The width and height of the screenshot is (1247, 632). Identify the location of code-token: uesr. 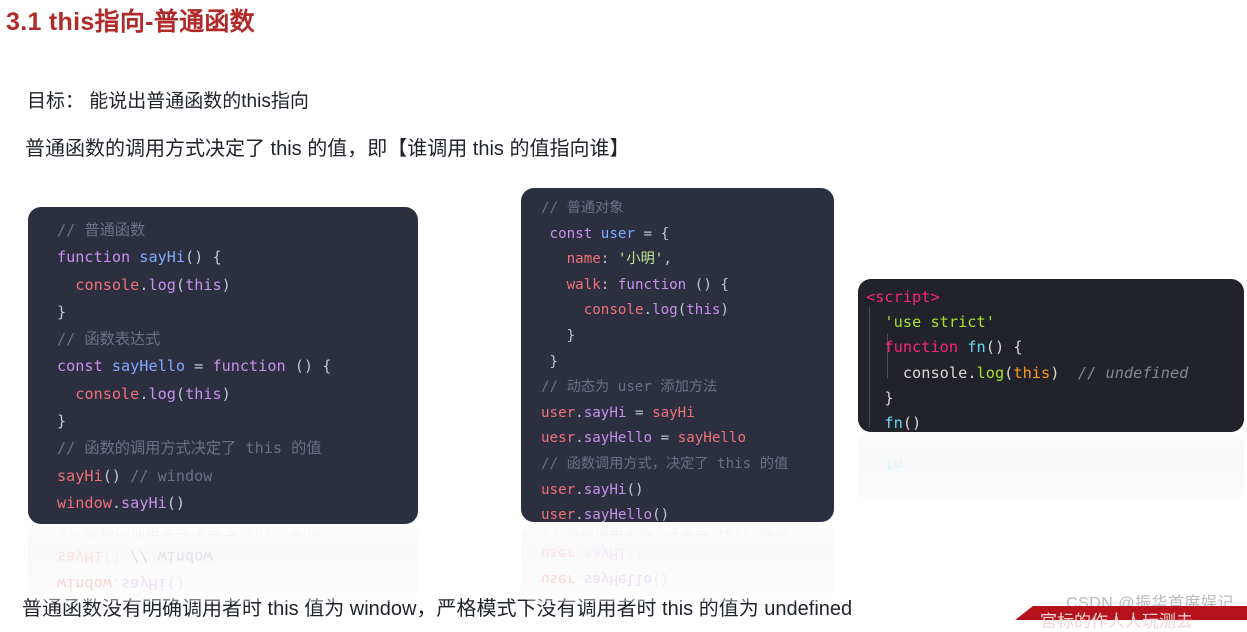
(558, 438).